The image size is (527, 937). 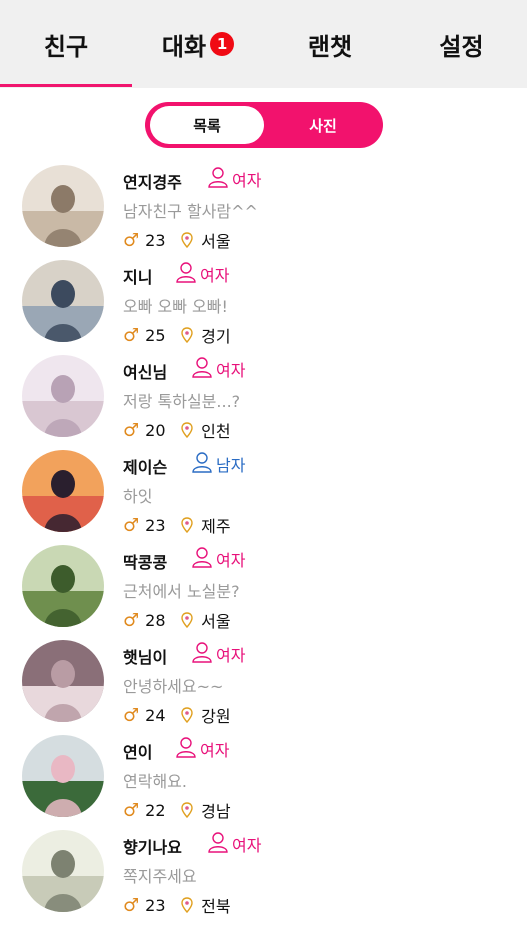 What do you see at coordinates (263, 777) in the screenshot?
I see `friend-row: 연이 여자연락해요. ♂ 22 경남` at bounding box center [263, 777].